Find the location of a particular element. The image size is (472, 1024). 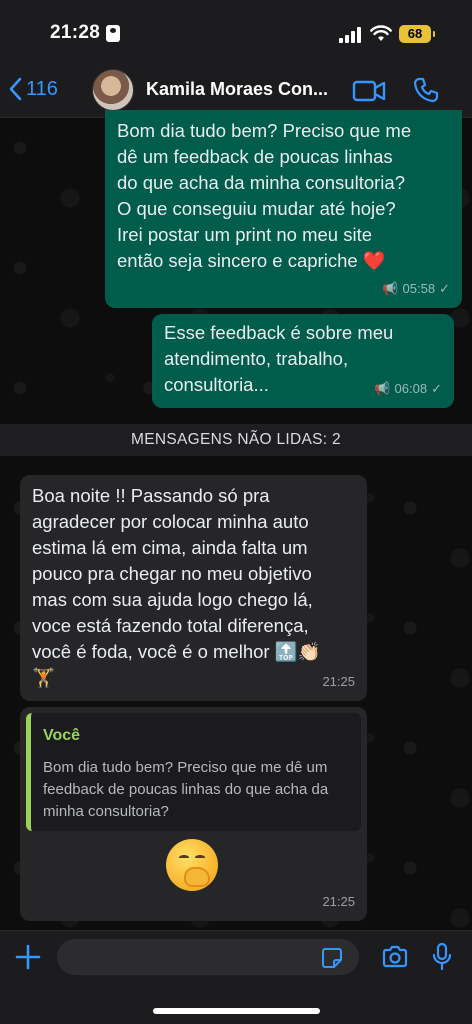

message-input is located at coordinates (208, 957).